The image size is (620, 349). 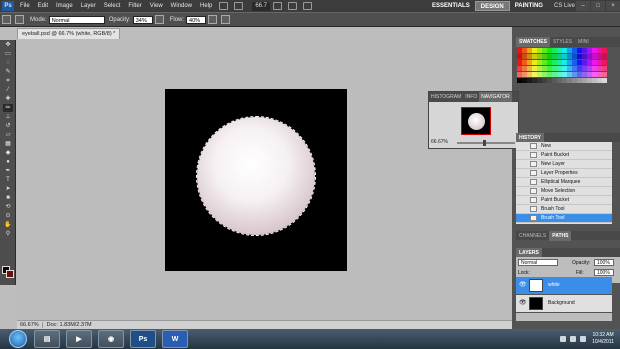 I want to click on hand-tool-icon: ✋, so click(x=8, y=225).